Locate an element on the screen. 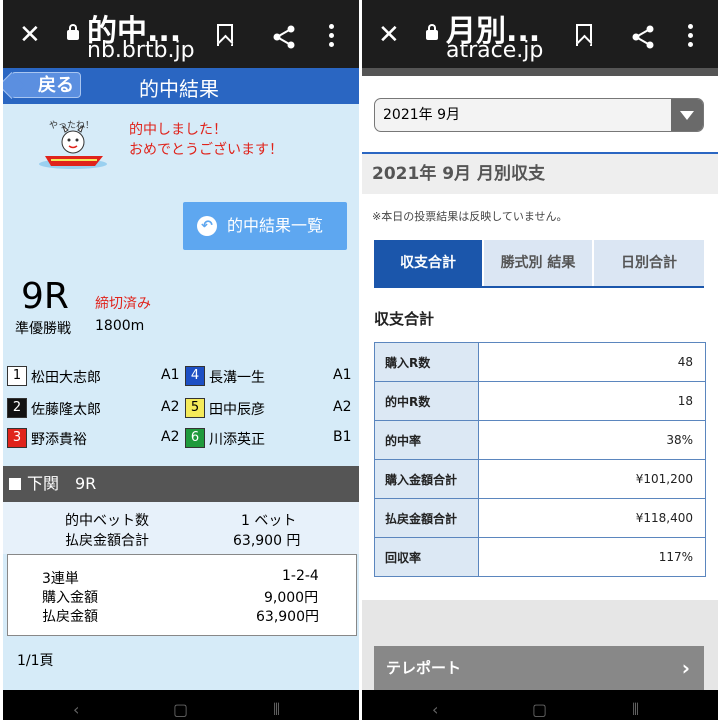  racer-row: 3 野添貴裕 A2 is located at coordinates (93, 439).